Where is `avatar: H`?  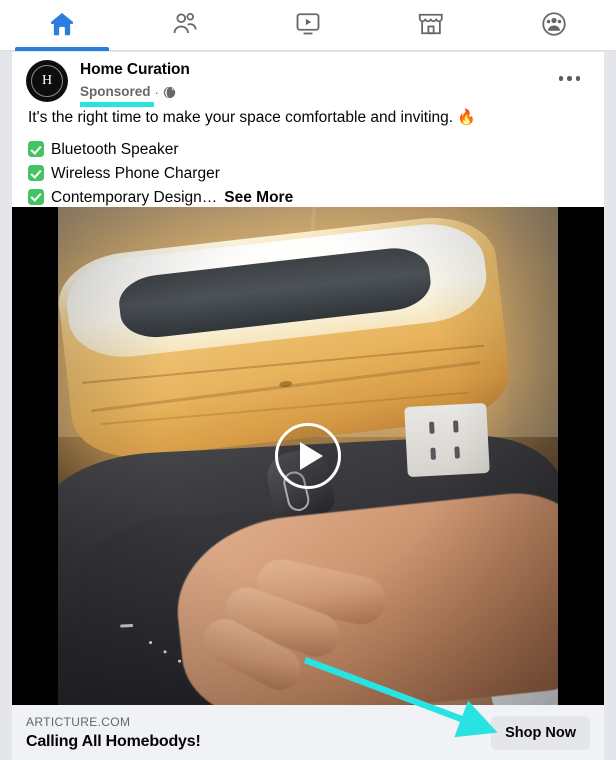 avatar: H is located at coordinates (47, 81).